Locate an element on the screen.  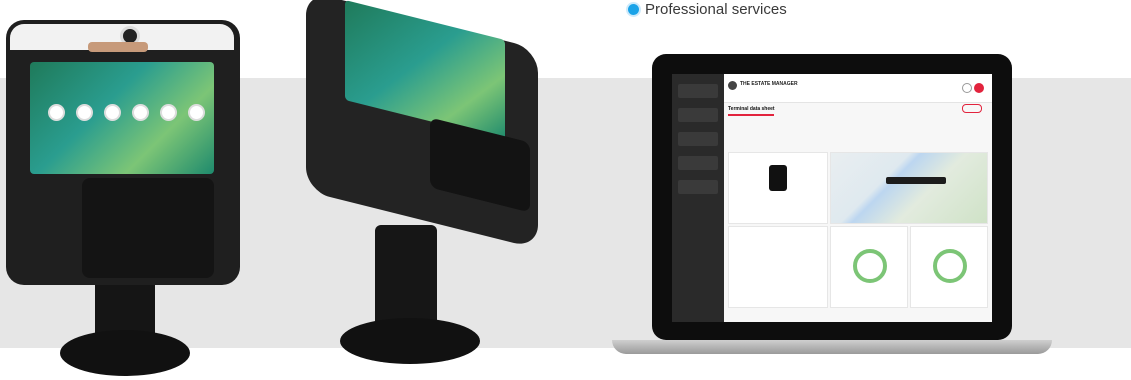
app-header: THE ESTATE MANAGER is located at coordinates (858, 88).